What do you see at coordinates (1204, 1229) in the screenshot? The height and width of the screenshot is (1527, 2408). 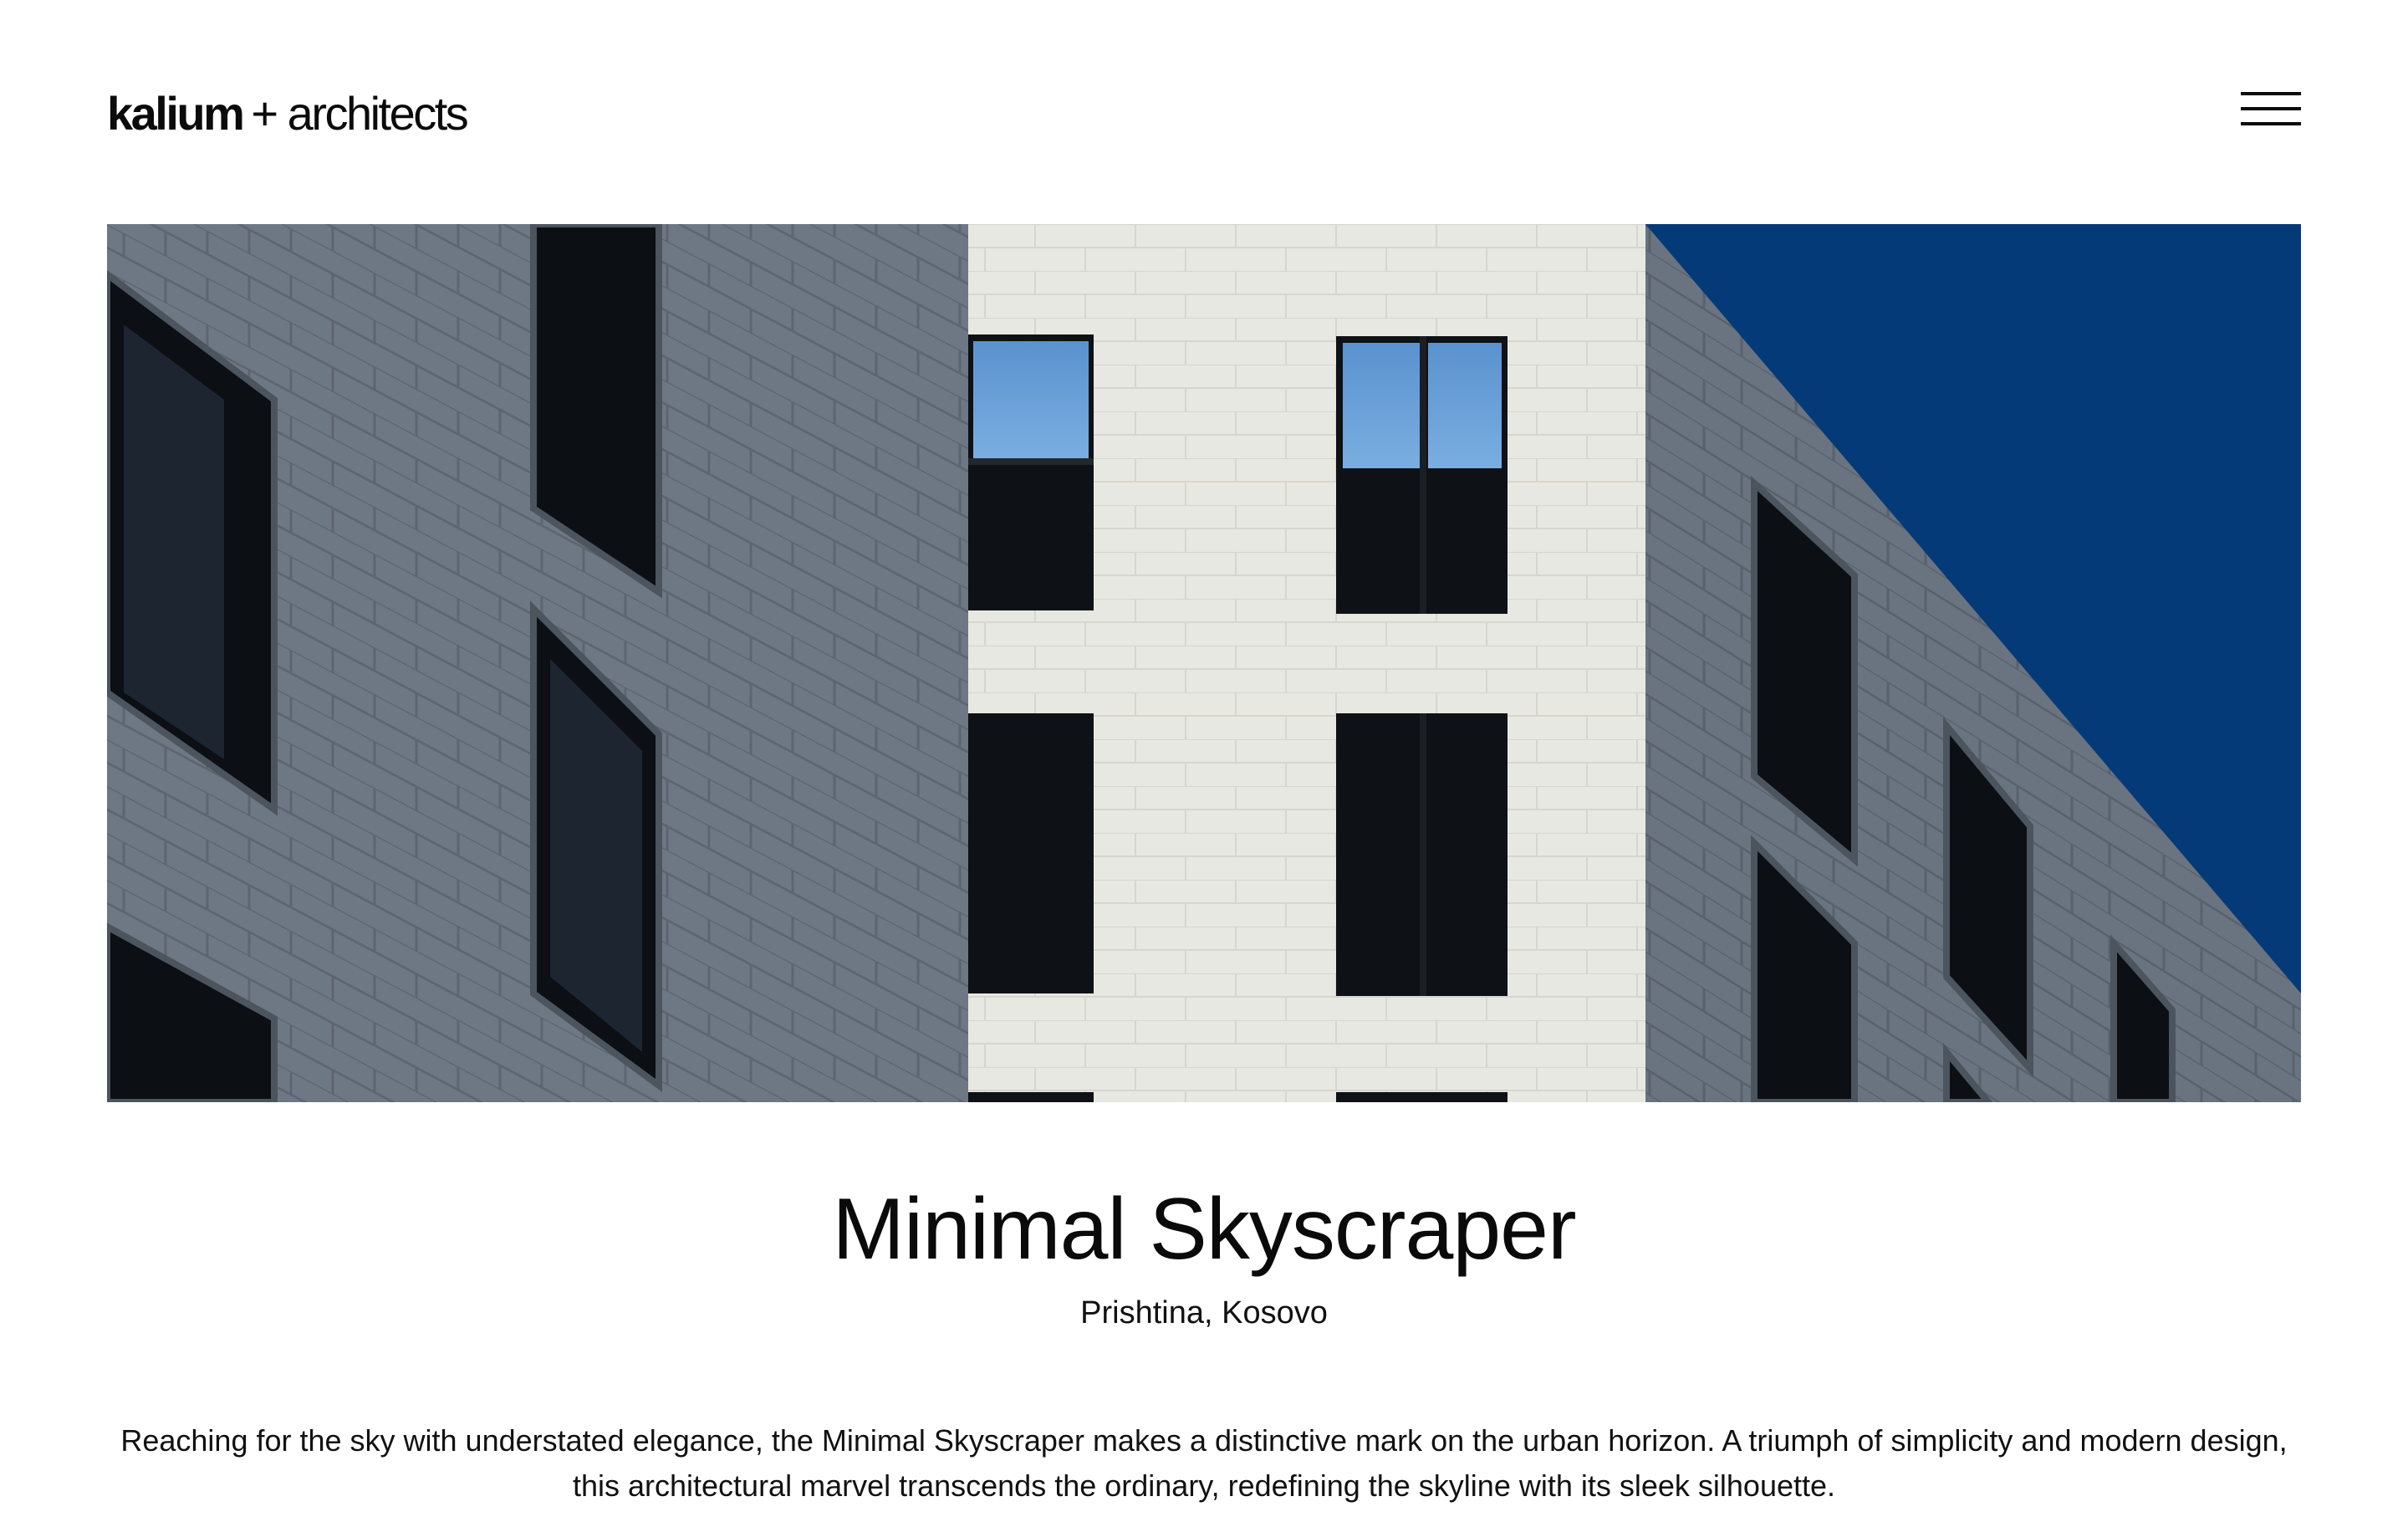 I see `project-title: Minimal Skyscraper` at bounding box center [1204, 1229].